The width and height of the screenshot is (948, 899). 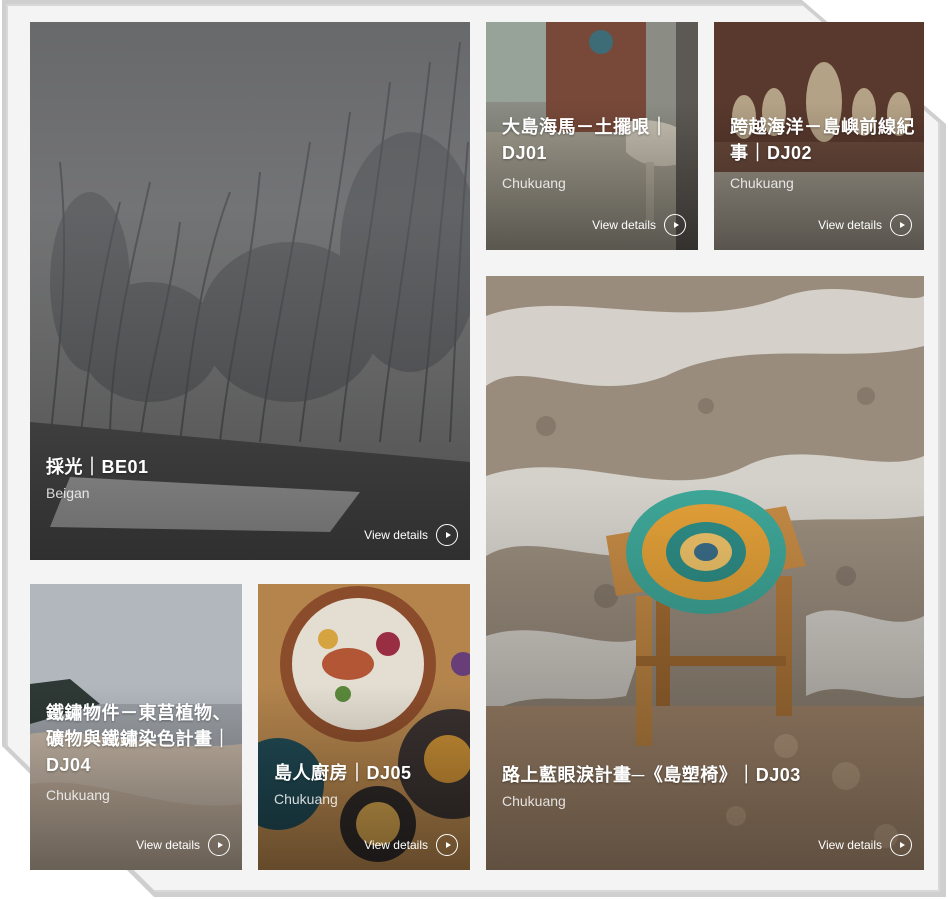 What do you see at coordinates (97, 467) in the screenshot?
I see `card-title: 採光｜BE01` at bounding box center [97, 467].